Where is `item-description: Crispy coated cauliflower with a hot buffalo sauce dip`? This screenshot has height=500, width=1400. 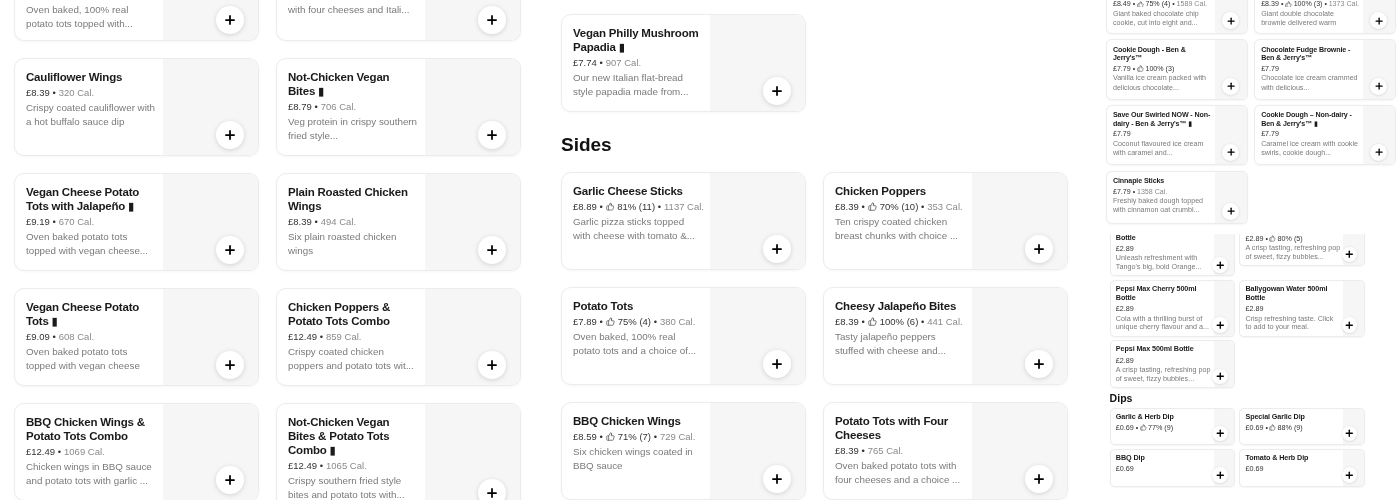 item-description: Crispy coated cauliflower with a hot buffalo sauce dip is located at coordinates (91, 115).